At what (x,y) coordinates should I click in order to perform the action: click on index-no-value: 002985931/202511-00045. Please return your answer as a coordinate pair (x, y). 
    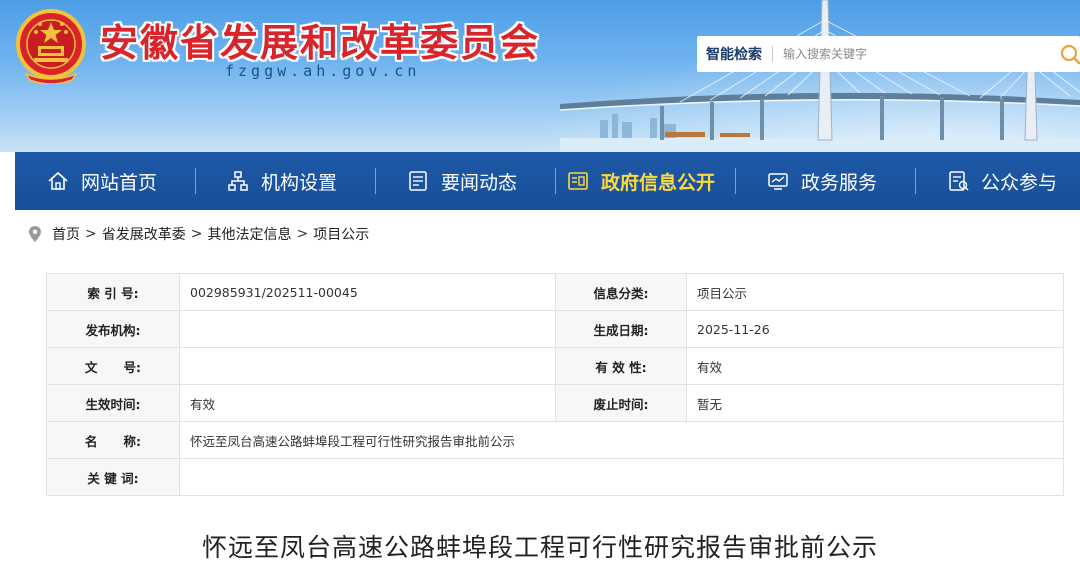
    Looking at the image, I should click on (367, 292).